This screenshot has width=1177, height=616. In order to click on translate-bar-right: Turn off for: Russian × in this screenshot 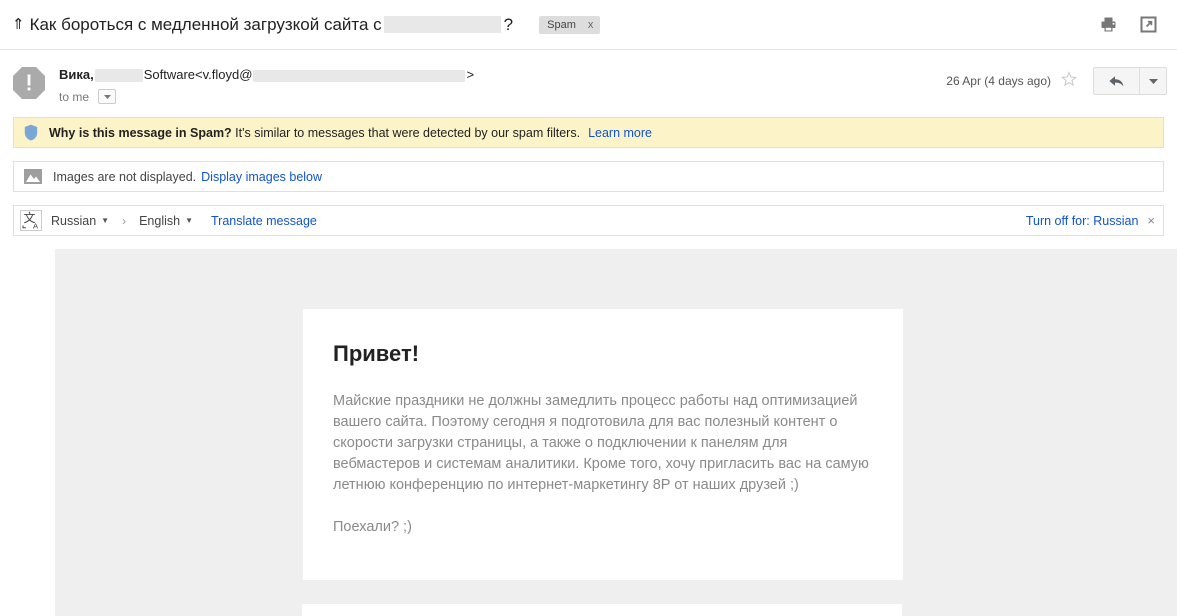, I will do `click(1090, 220)`.